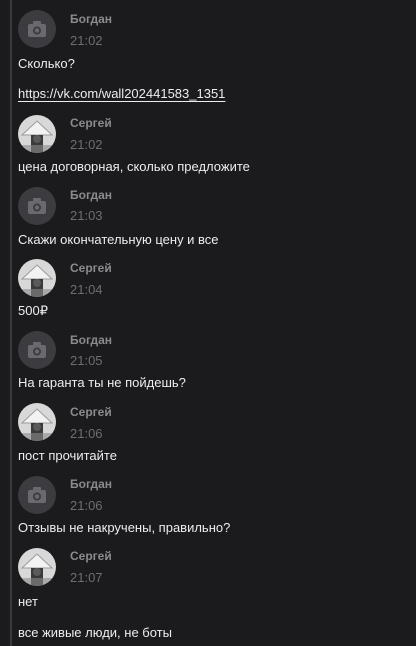  What do you see at coordinates (95, 632) in the screenshot?
I see `message-text: все живые люди, не боты` at bounding box center [95, 632].